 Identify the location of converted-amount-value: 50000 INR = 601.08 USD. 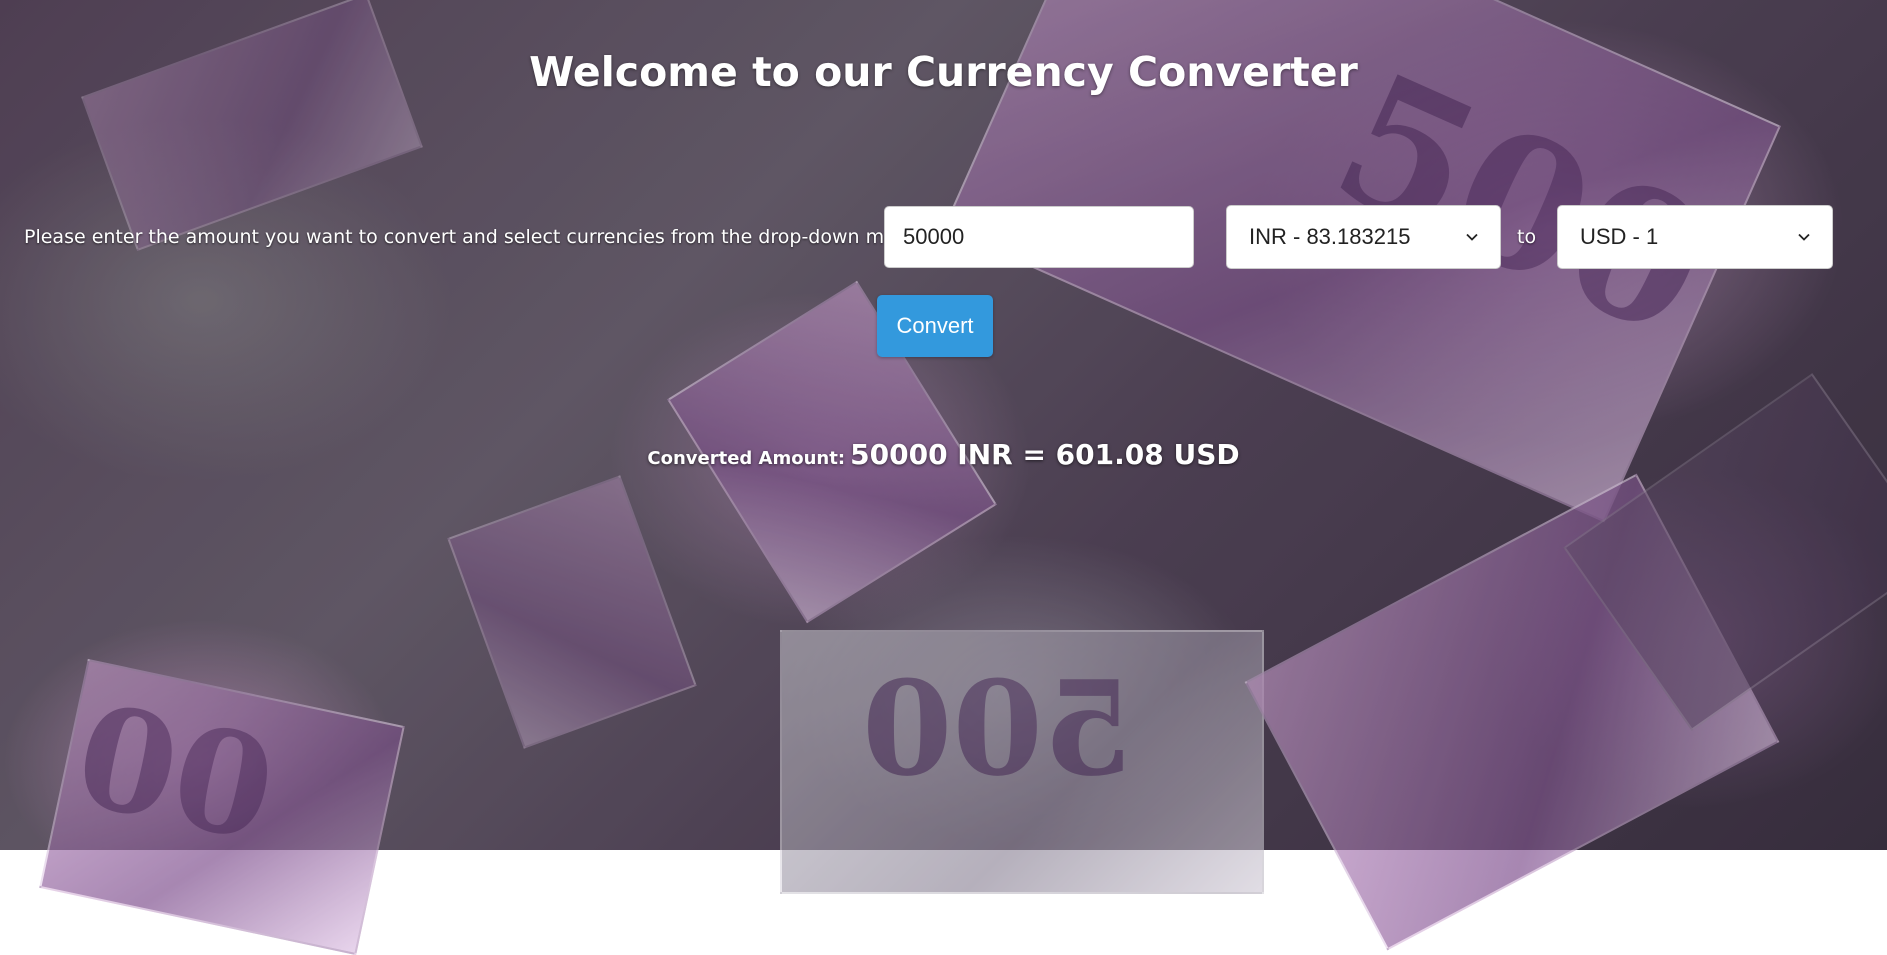
(1045, 454).